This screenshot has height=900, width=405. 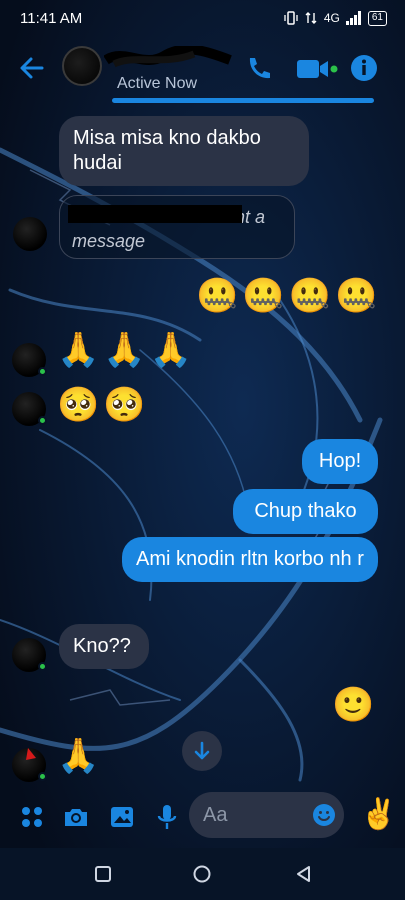 I want to click on microphone-icon, so click(x=167, y=817).